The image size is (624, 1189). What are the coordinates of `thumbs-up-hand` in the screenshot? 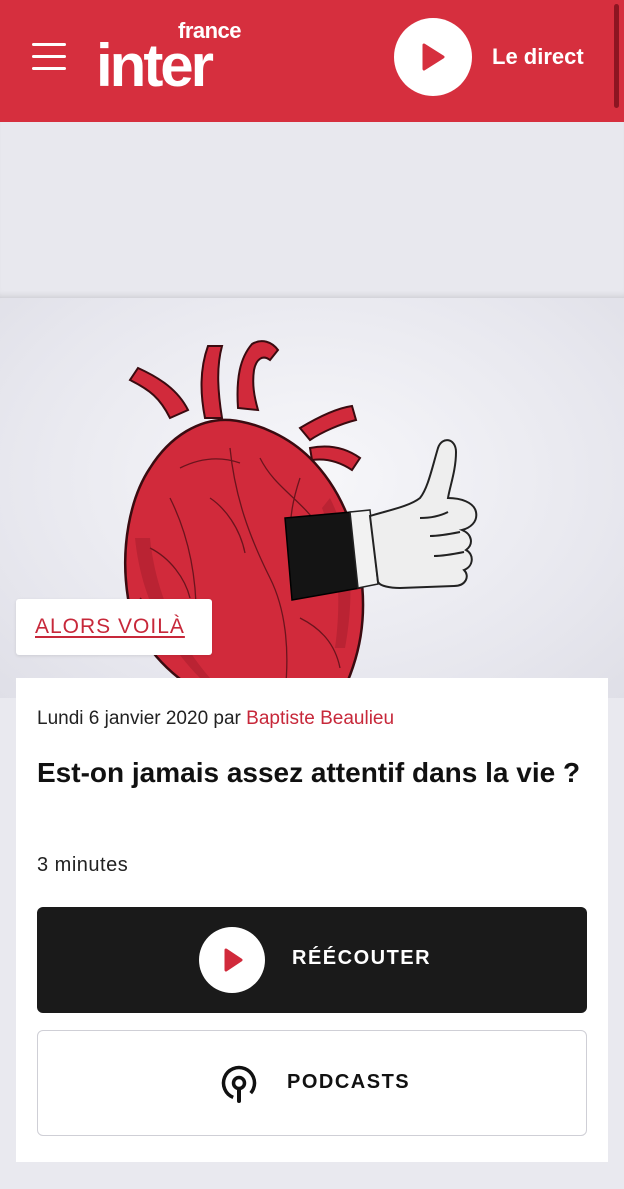 It's located at (423, 514).